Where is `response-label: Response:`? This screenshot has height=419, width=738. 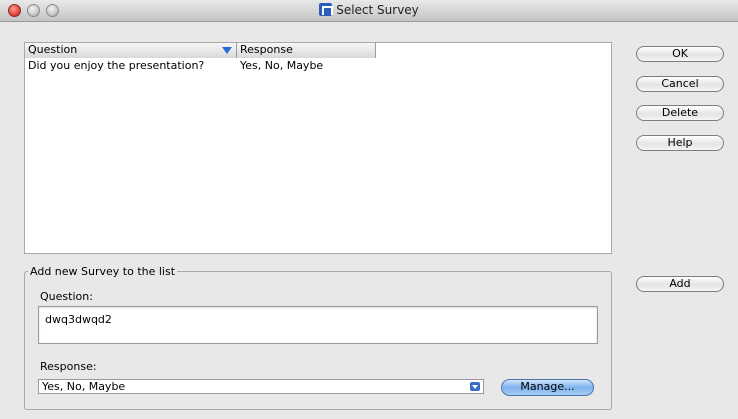
response-label: Response: is located at coordinates (68, 366).